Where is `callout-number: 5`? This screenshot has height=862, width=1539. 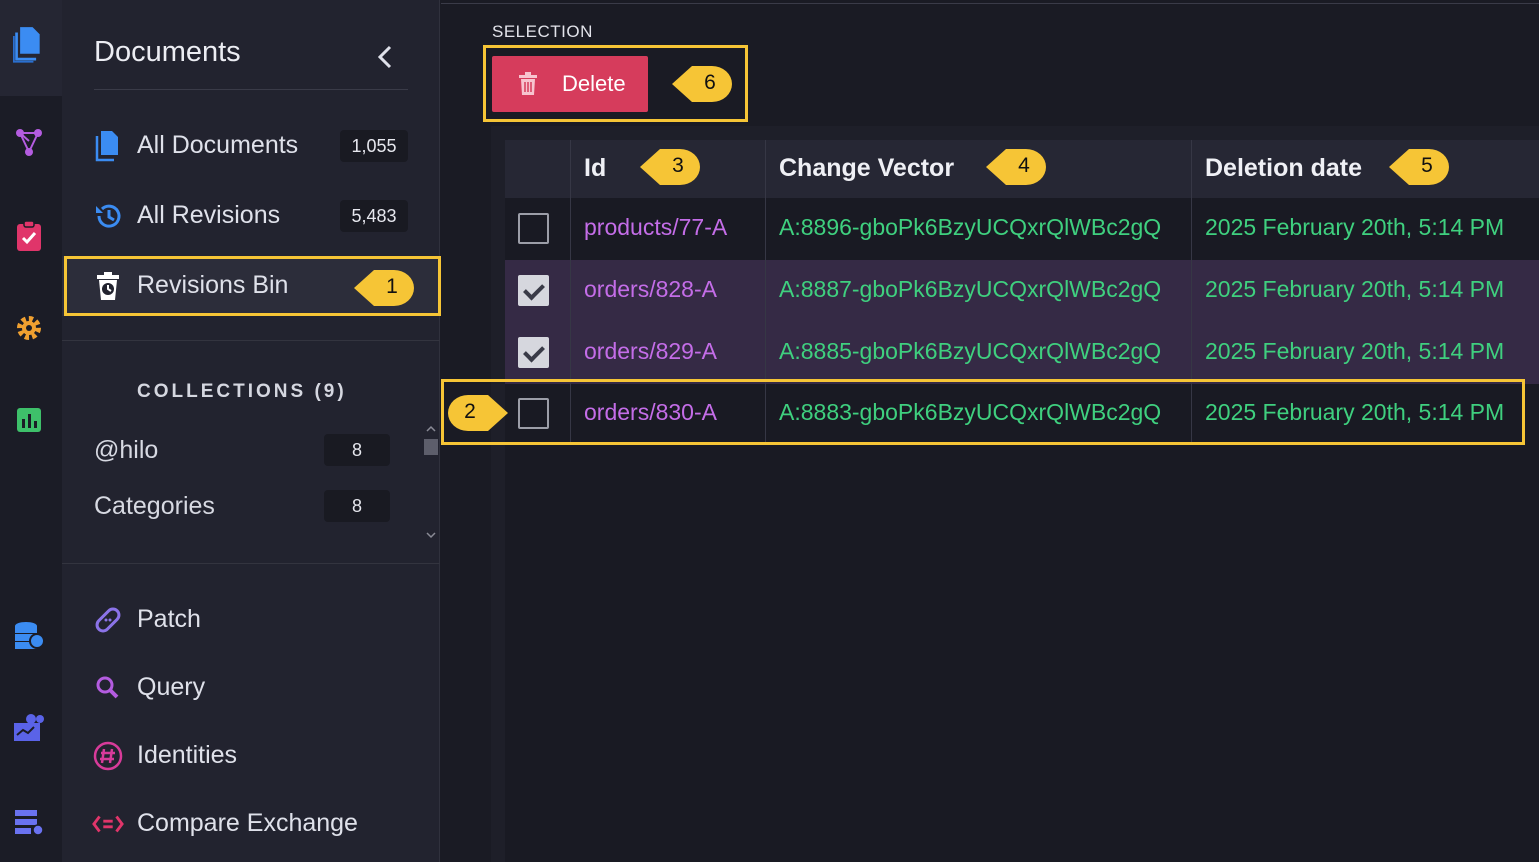 callout-number: 5 is located at coordinates (1427, 165).